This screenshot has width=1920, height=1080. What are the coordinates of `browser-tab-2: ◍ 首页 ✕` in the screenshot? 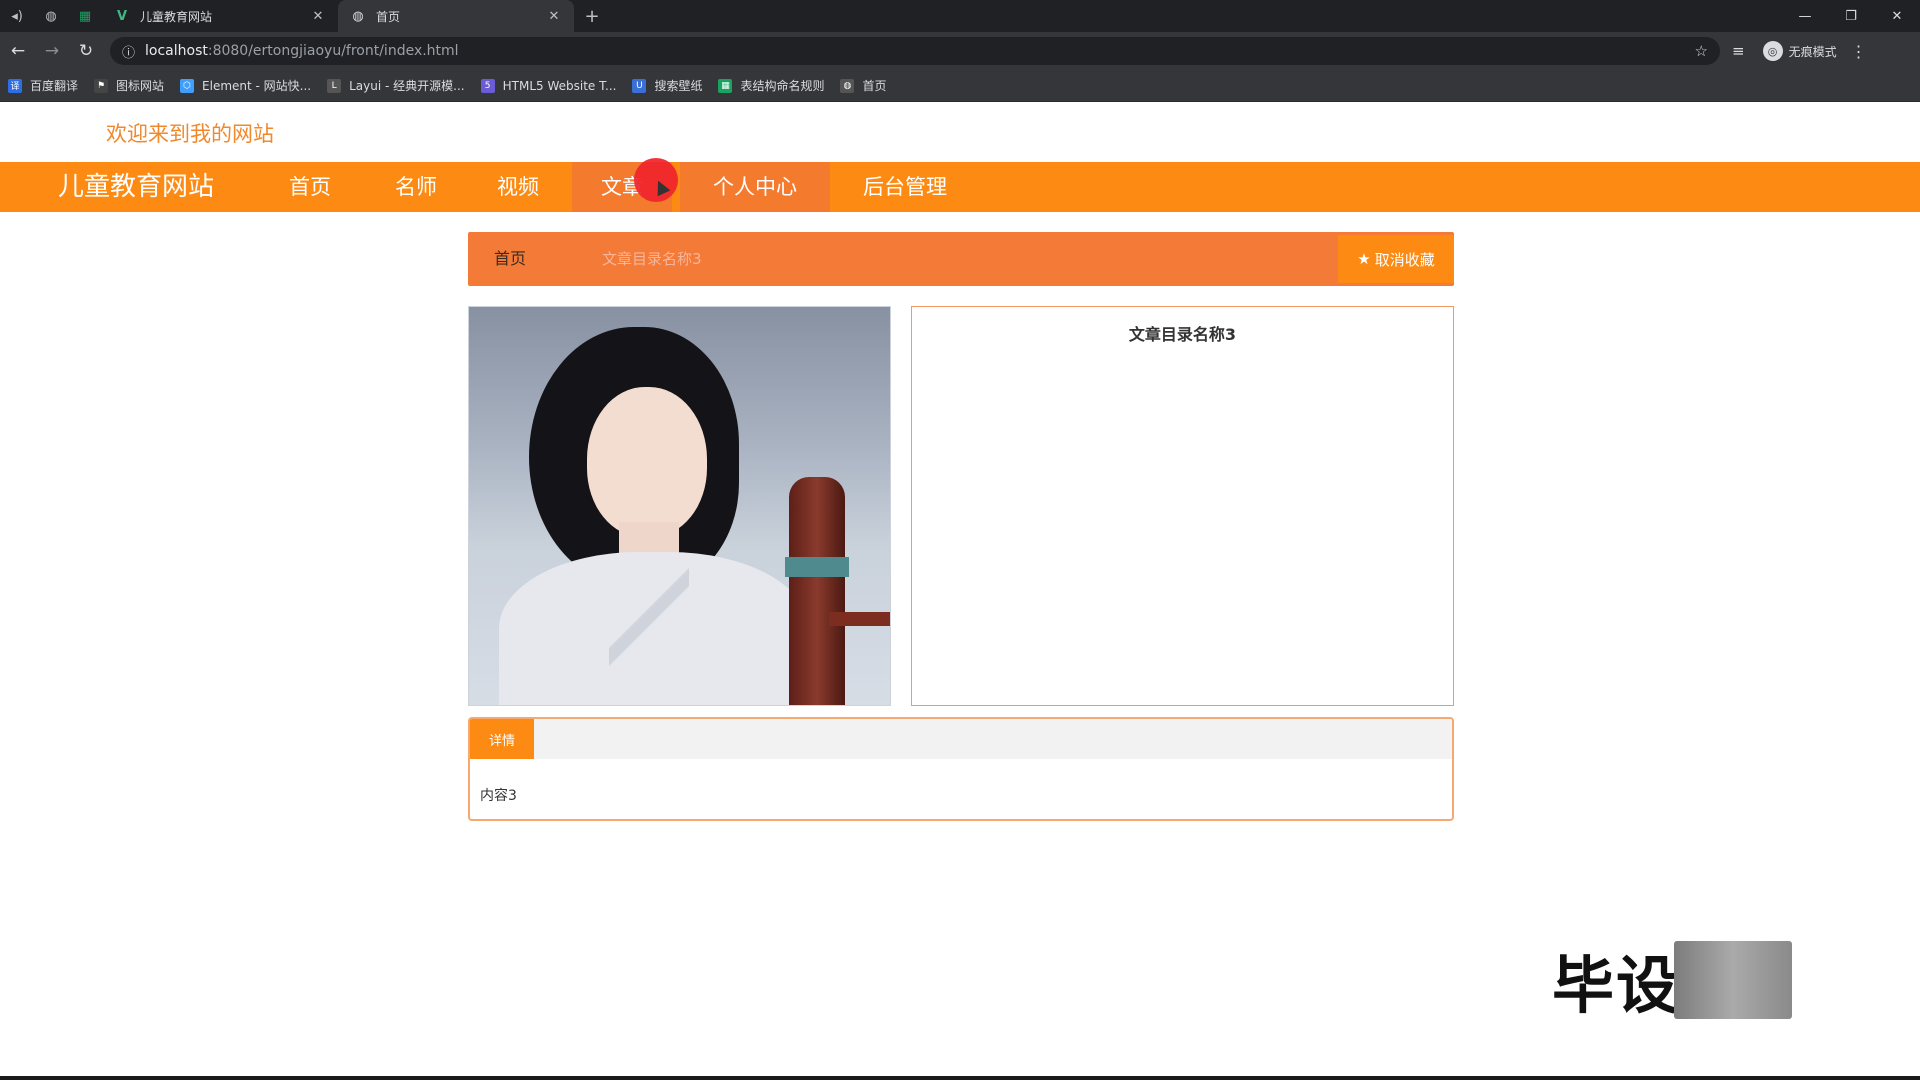 It's located at (456, 16).